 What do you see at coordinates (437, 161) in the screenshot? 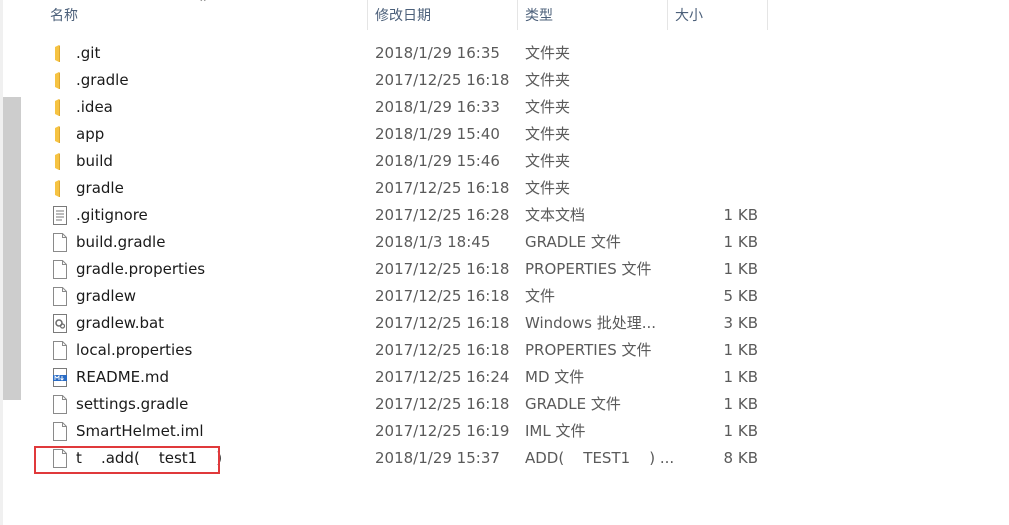
I see `file-date-modified: 2018/1/29 15:46` at bounding box center [437, 161].